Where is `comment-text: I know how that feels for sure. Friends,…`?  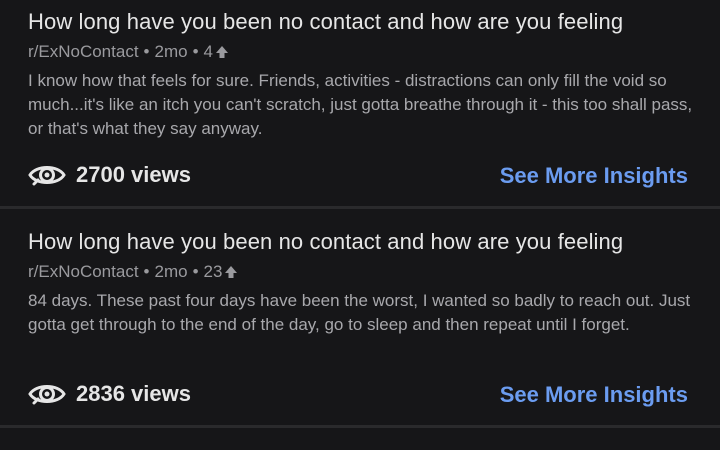 comment-text: I know how that feels for sure. Friends,… is located at coordinates (360, 104).